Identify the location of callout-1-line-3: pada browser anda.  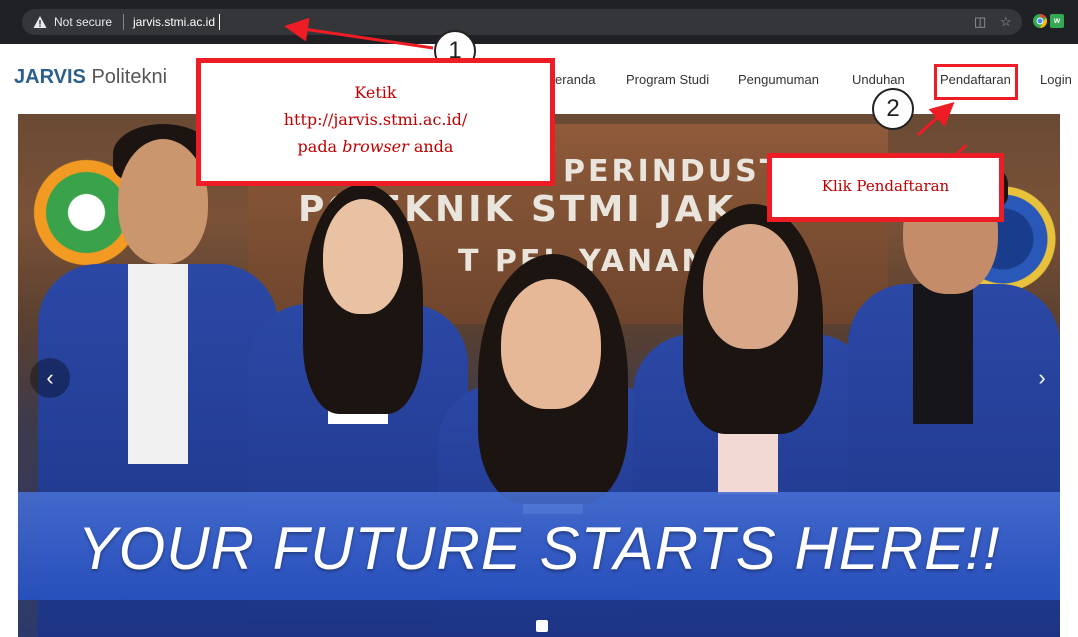
(375, 146).